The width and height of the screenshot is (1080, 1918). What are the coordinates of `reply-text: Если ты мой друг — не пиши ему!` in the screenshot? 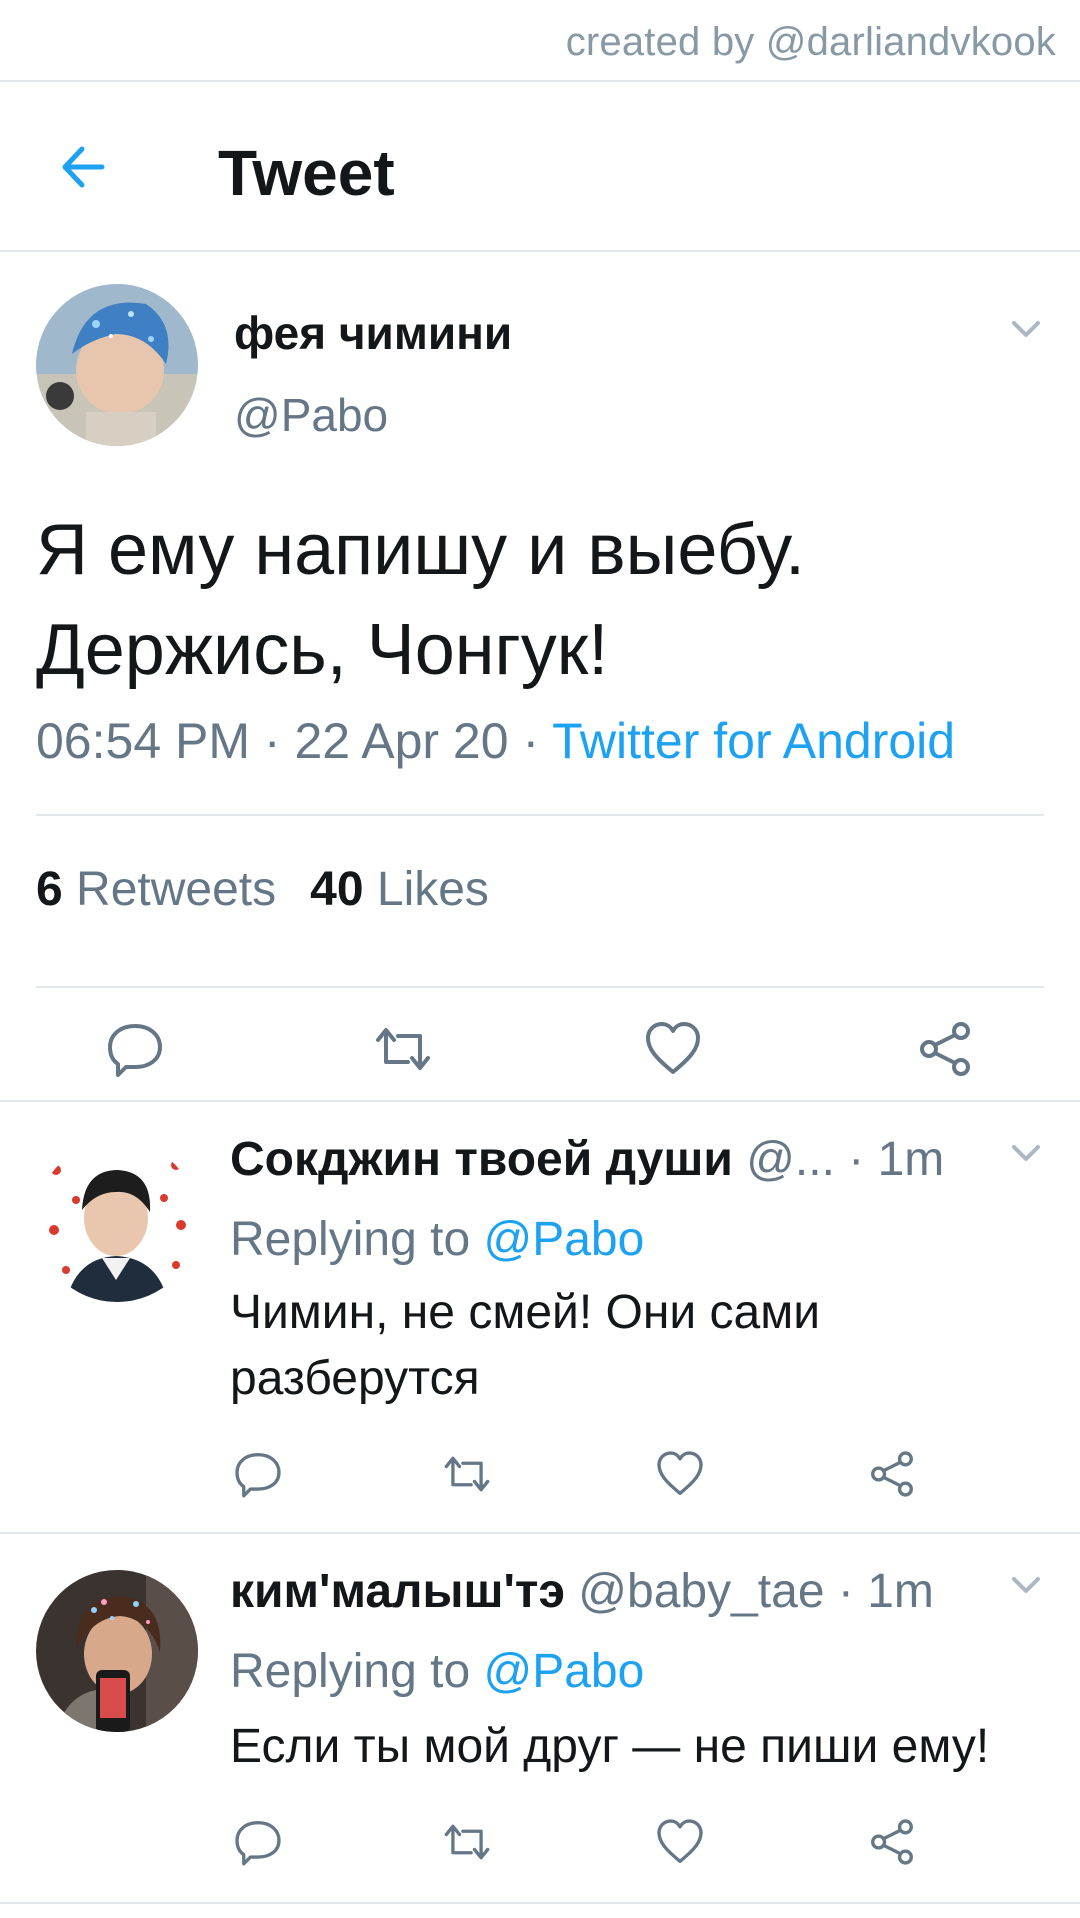 It's located at (650, 1747).